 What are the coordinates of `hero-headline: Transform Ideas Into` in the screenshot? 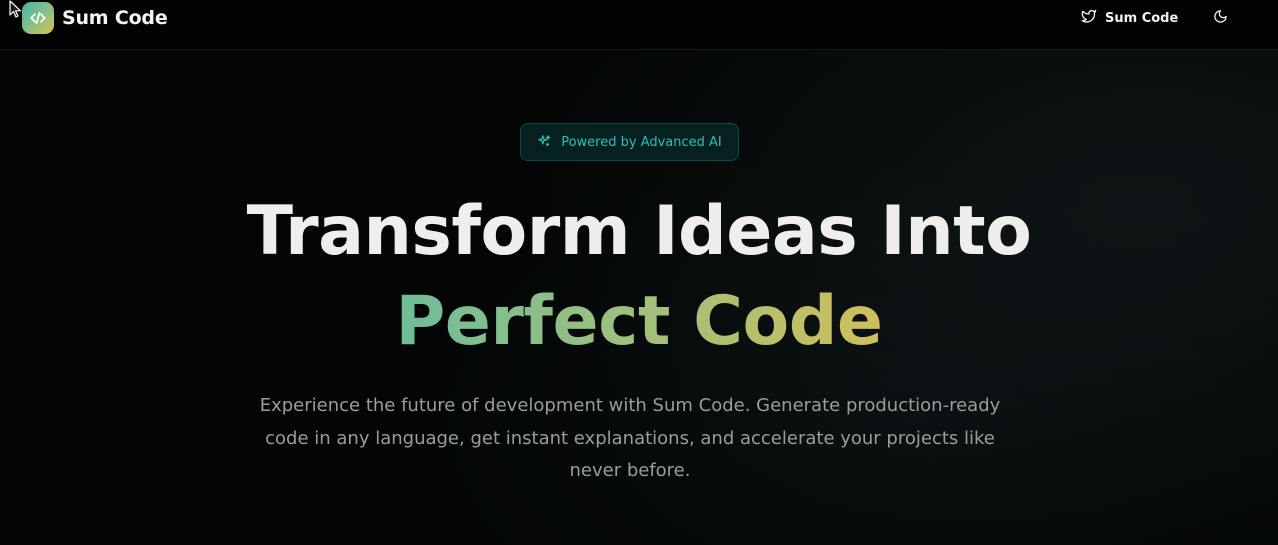 It's located at (639, 231).